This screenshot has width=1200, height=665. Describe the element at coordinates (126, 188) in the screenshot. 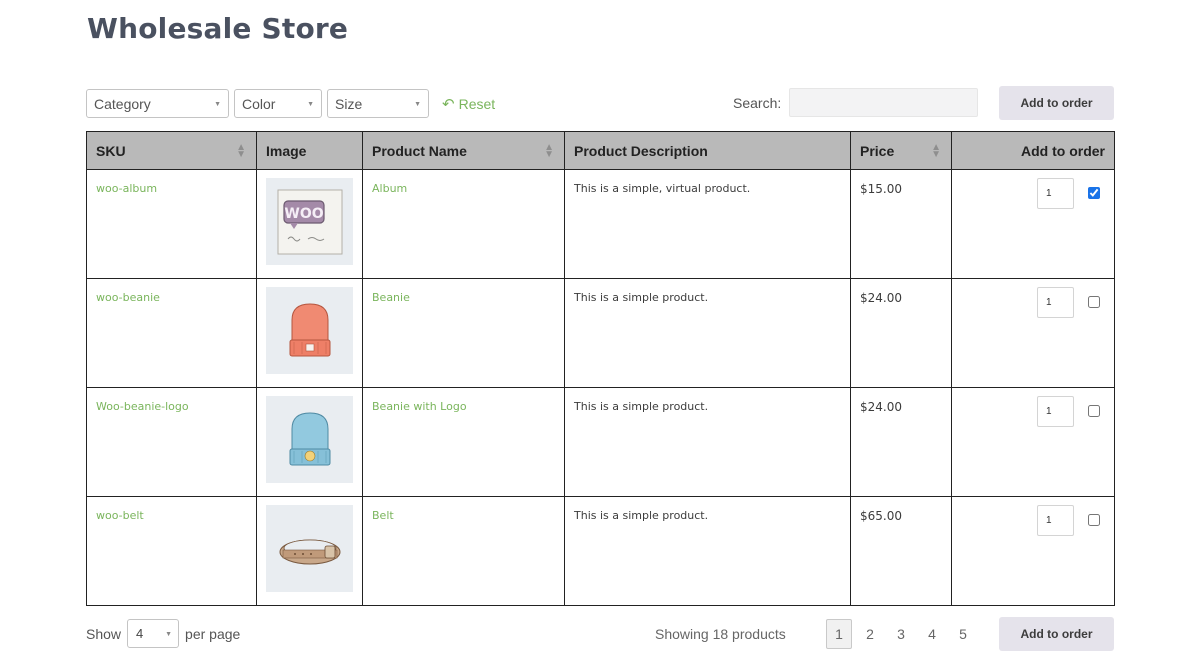

I see `sku-link: woo-album` at that location.